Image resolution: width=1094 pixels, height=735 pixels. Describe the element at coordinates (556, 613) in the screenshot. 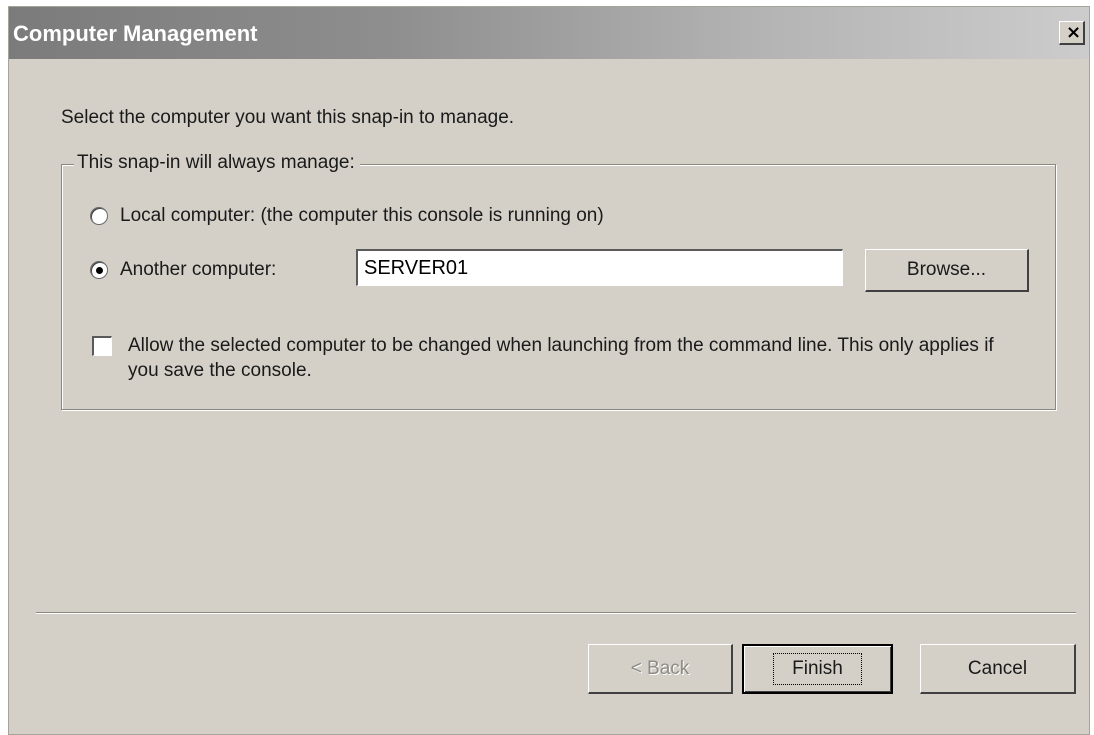

I see `footer-separator` at that location.